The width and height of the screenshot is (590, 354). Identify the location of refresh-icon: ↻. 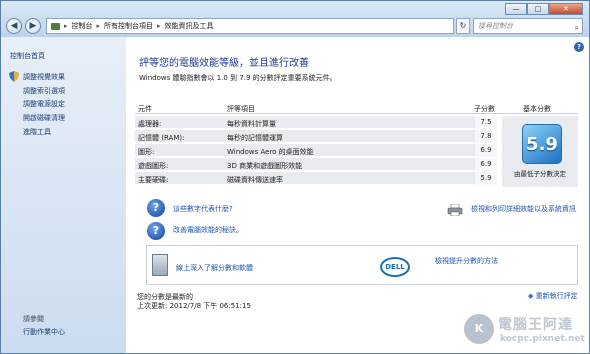
(463, 26).